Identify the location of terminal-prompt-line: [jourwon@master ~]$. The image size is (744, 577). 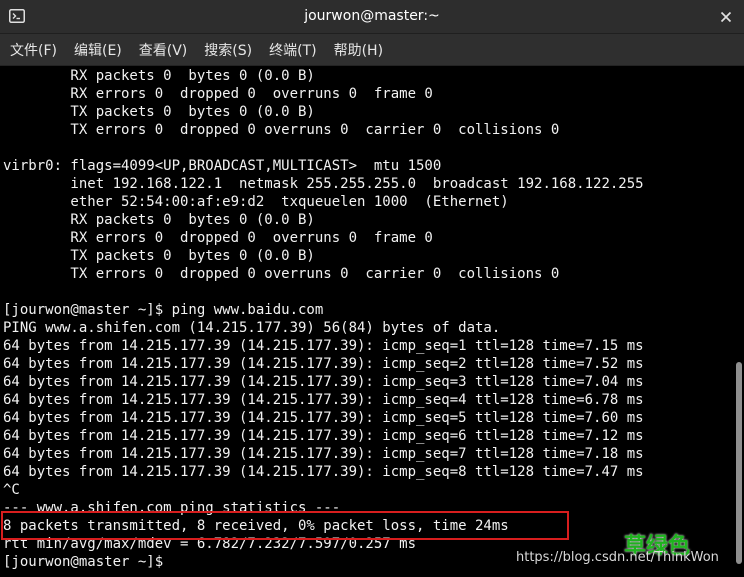
(87, 562).